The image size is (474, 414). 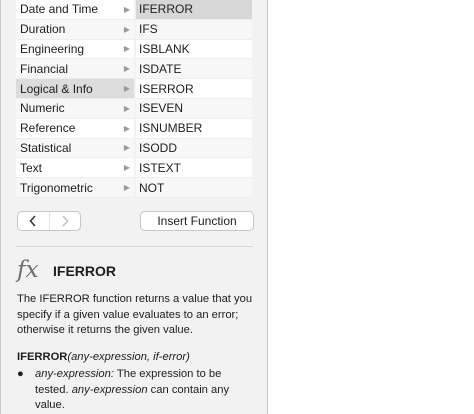 What do you see at coordinates (128, 357) in the screenshot?
I see `syntax-arguments: (any-expression, if-error)` at bounding box center [128, 357].